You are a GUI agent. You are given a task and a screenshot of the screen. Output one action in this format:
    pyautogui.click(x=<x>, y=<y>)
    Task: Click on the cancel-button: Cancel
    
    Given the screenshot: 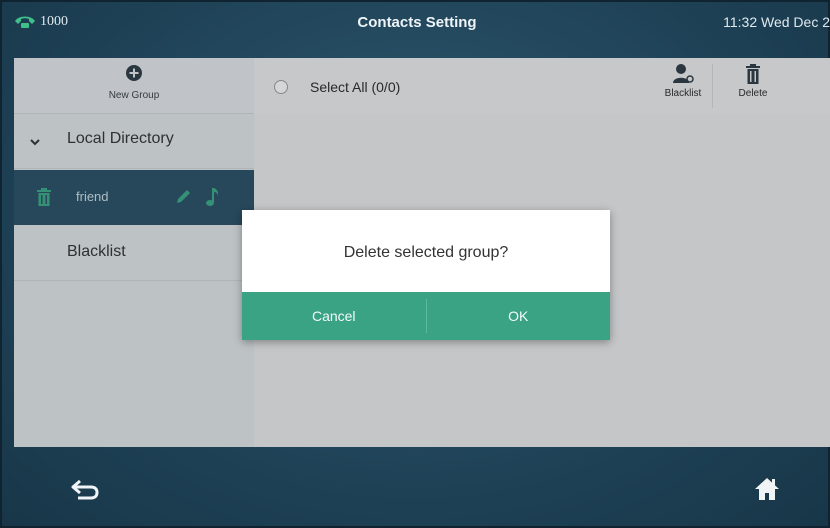 What is the action you would take?
    pyautogui.click(x=334, y=316)
    